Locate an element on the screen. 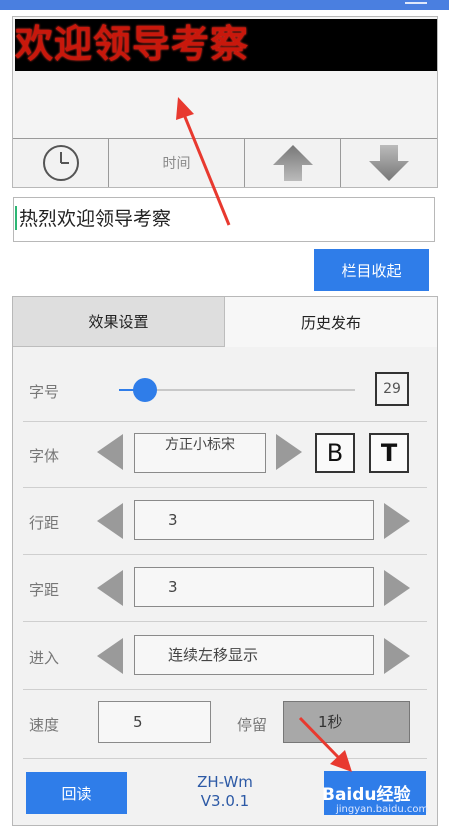  text-caret is located at coordinates (16, 218).